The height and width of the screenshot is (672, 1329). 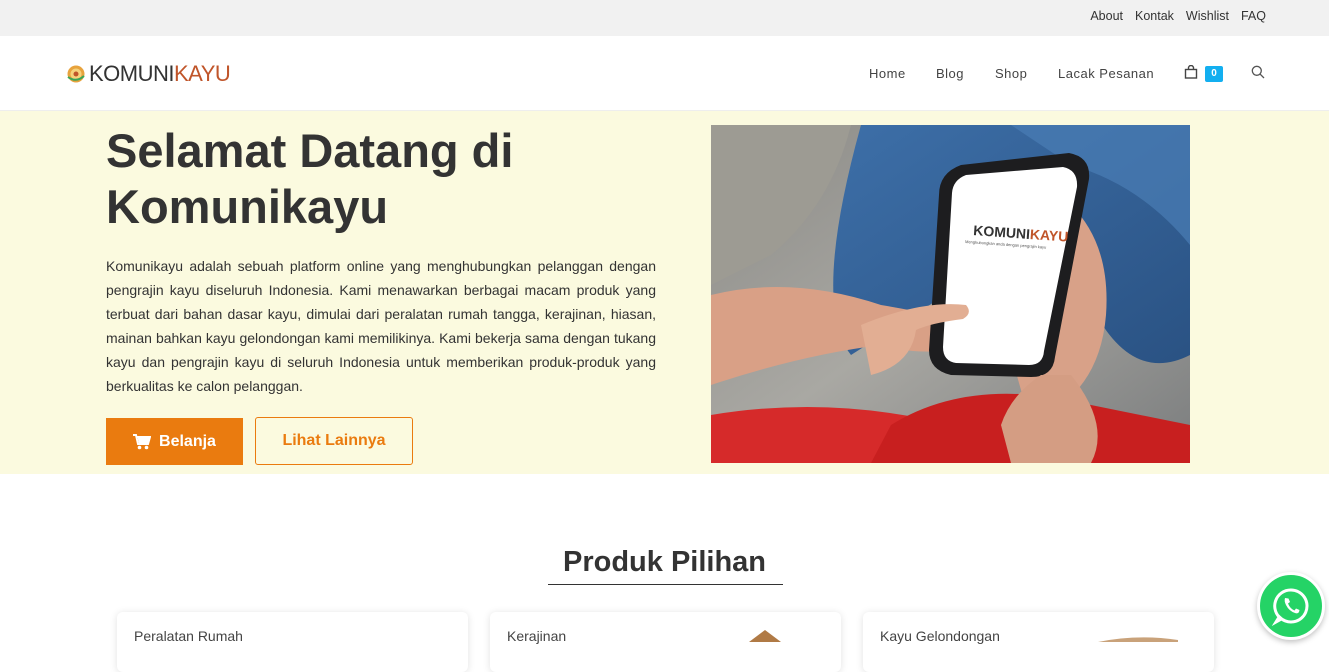 What do you see at coordinates (1207, 16) in the screenshot?
I see `top-link-wishlist: Wishlist` at bounding box center [1207, 16].